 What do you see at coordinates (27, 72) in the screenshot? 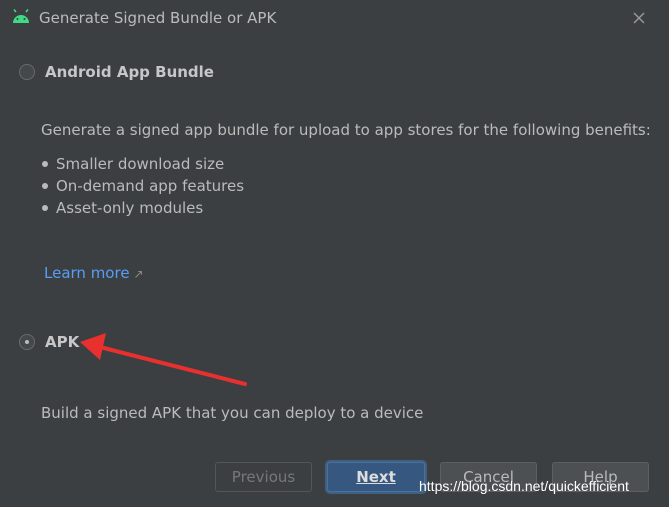
I see `bundle-radio` at bounding box center [27, 72].